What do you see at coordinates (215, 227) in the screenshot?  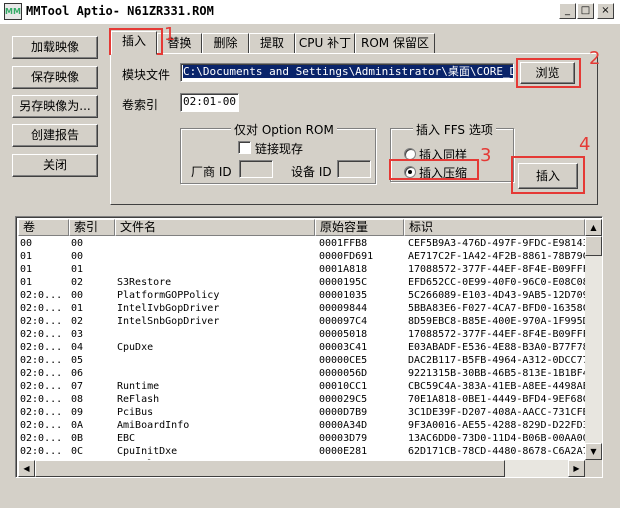 I see `column-header-filename: 文件名` at bounding box center [215, 227].